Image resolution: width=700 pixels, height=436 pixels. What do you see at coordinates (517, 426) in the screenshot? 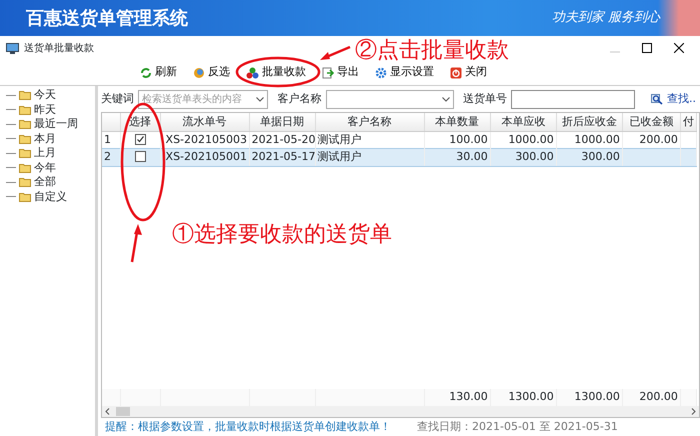
I see `date-range: 查找日期：2021-05-01 至 2021-05-31` at bounding box center [517, 426].